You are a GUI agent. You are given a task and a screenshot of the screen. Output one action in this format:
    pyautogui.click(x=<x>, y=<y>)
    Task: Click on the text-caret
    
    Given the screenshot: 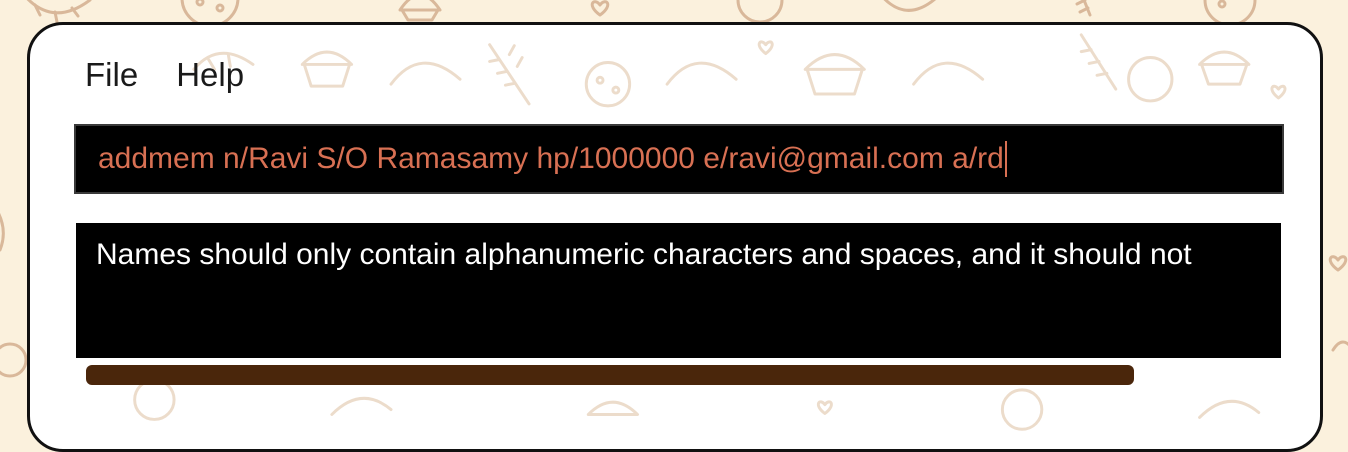 What is the action you would take?
    pyautogui.click(x=1005, y=159)
    